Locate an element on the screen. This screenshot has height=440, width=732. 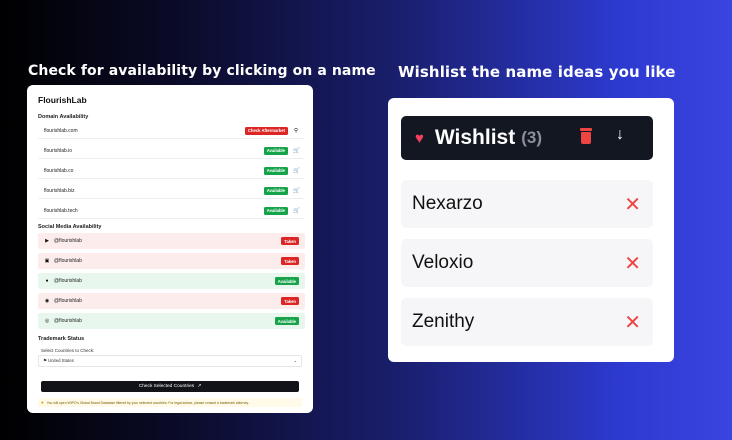
social-row: ● @flourishlab Available is located at coordinates (171, 281).